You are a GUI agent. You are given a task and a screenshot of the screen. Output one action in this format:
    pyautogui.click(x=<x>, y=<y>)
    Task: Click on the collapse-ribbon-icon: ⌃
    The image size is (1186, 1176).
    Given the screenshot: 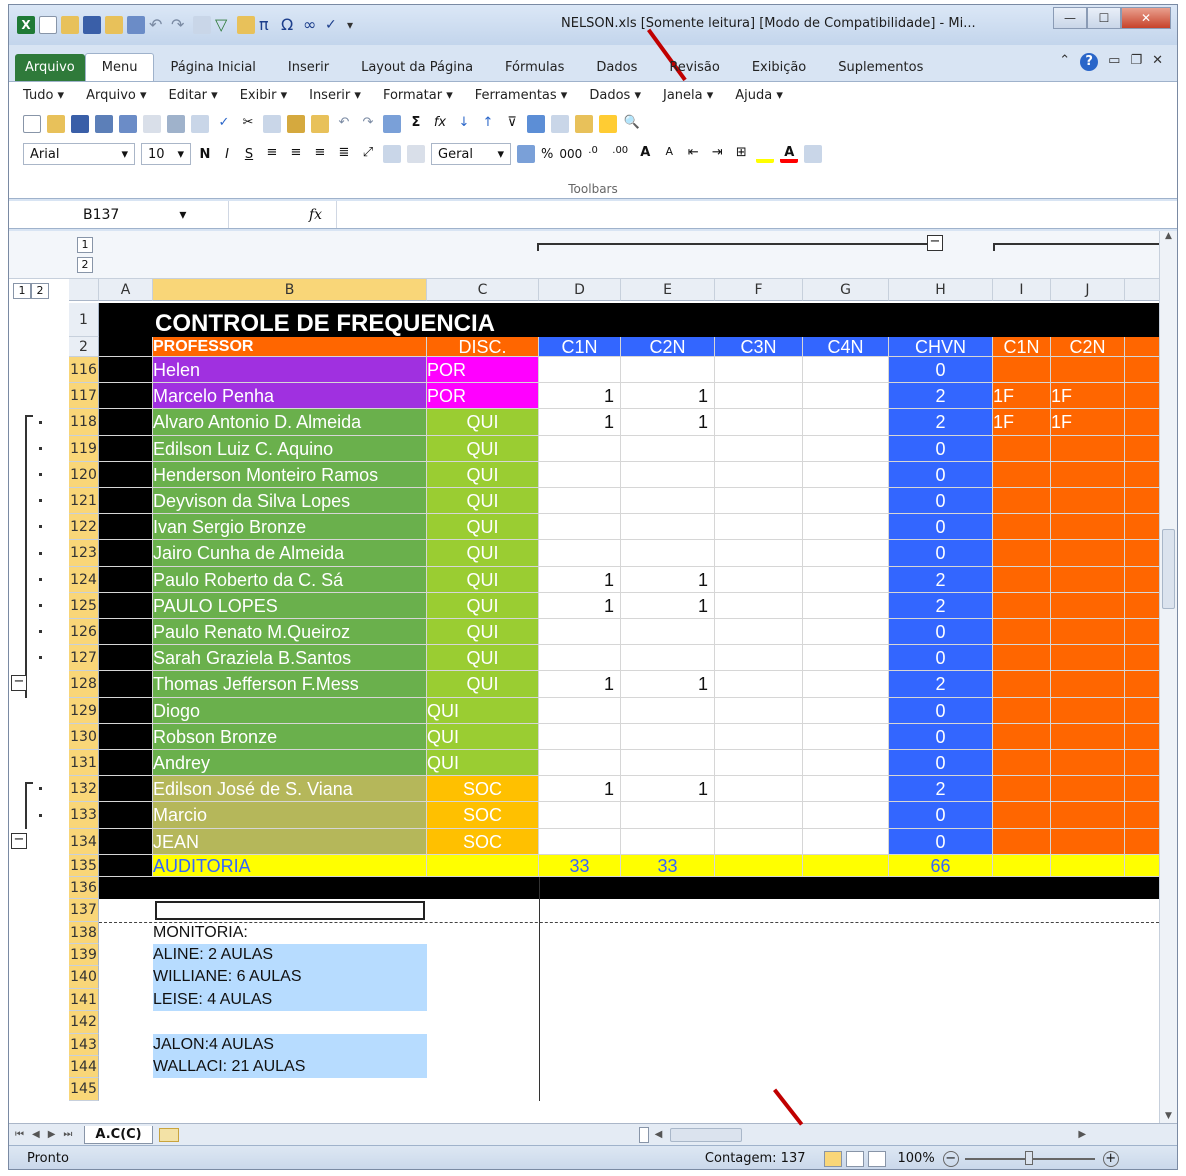 What is the action you would take?
    pyautogui.click(x=1064, y=62)
    